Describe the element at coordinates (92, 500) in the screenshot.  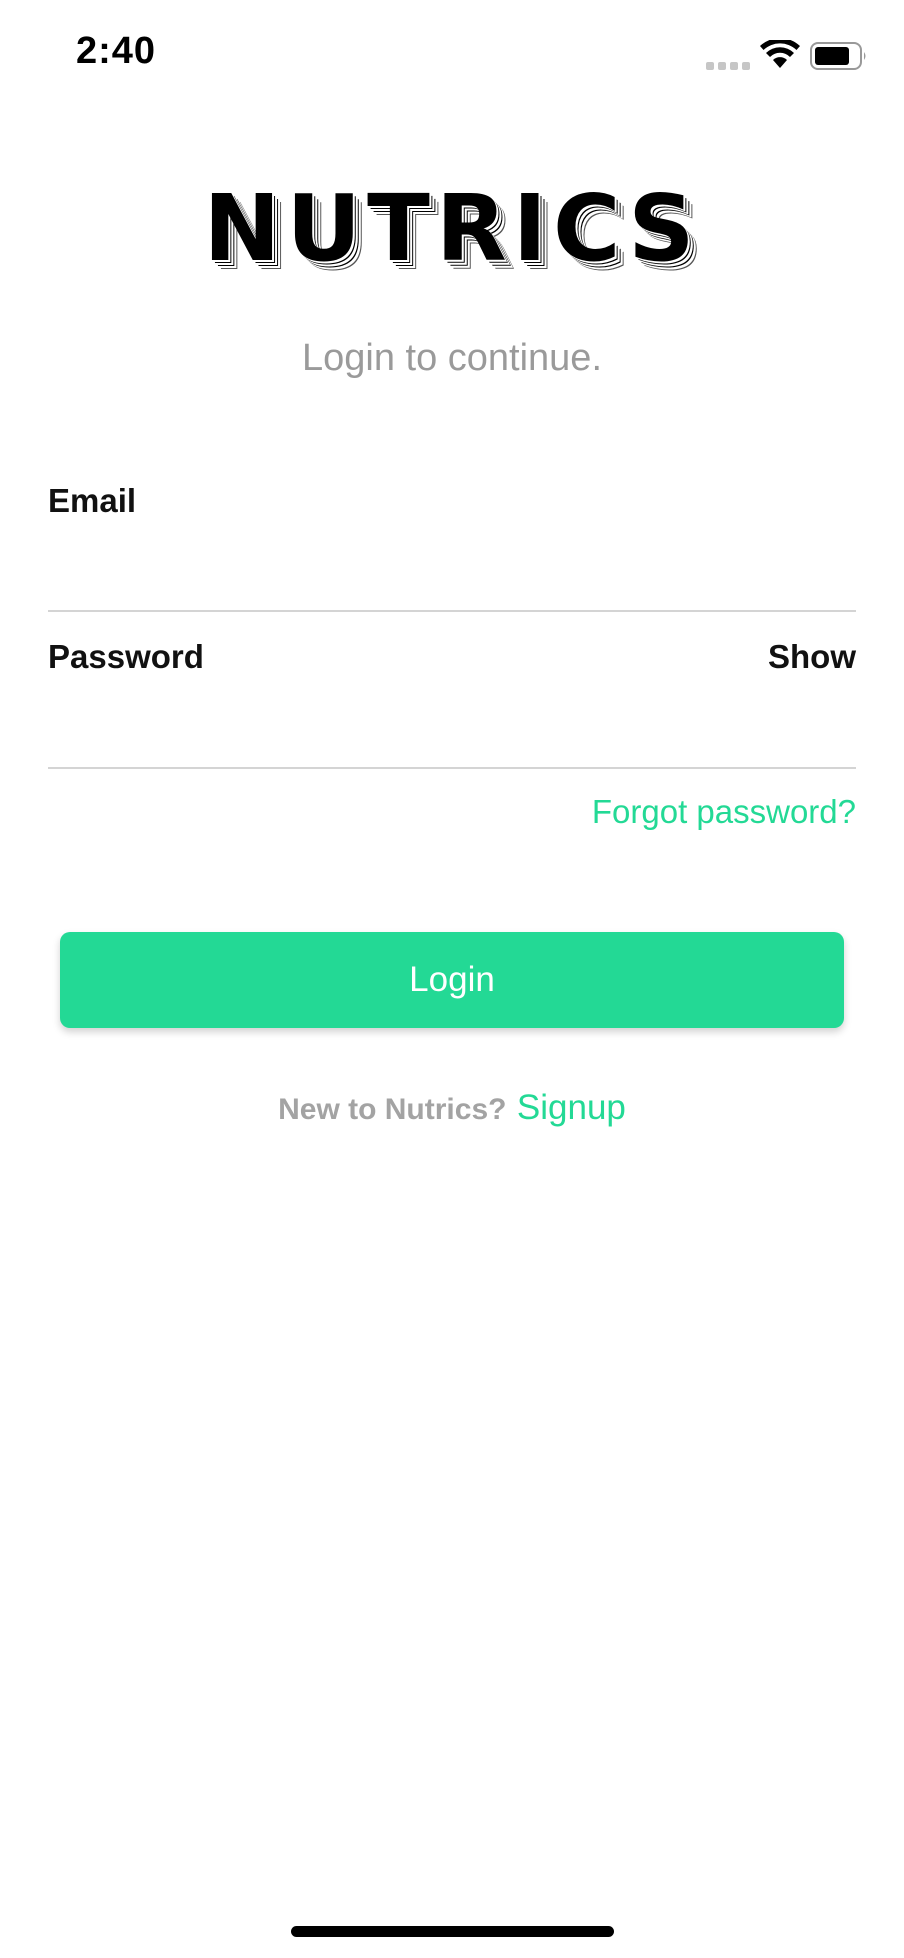
I see `email-label: Email` at that location.